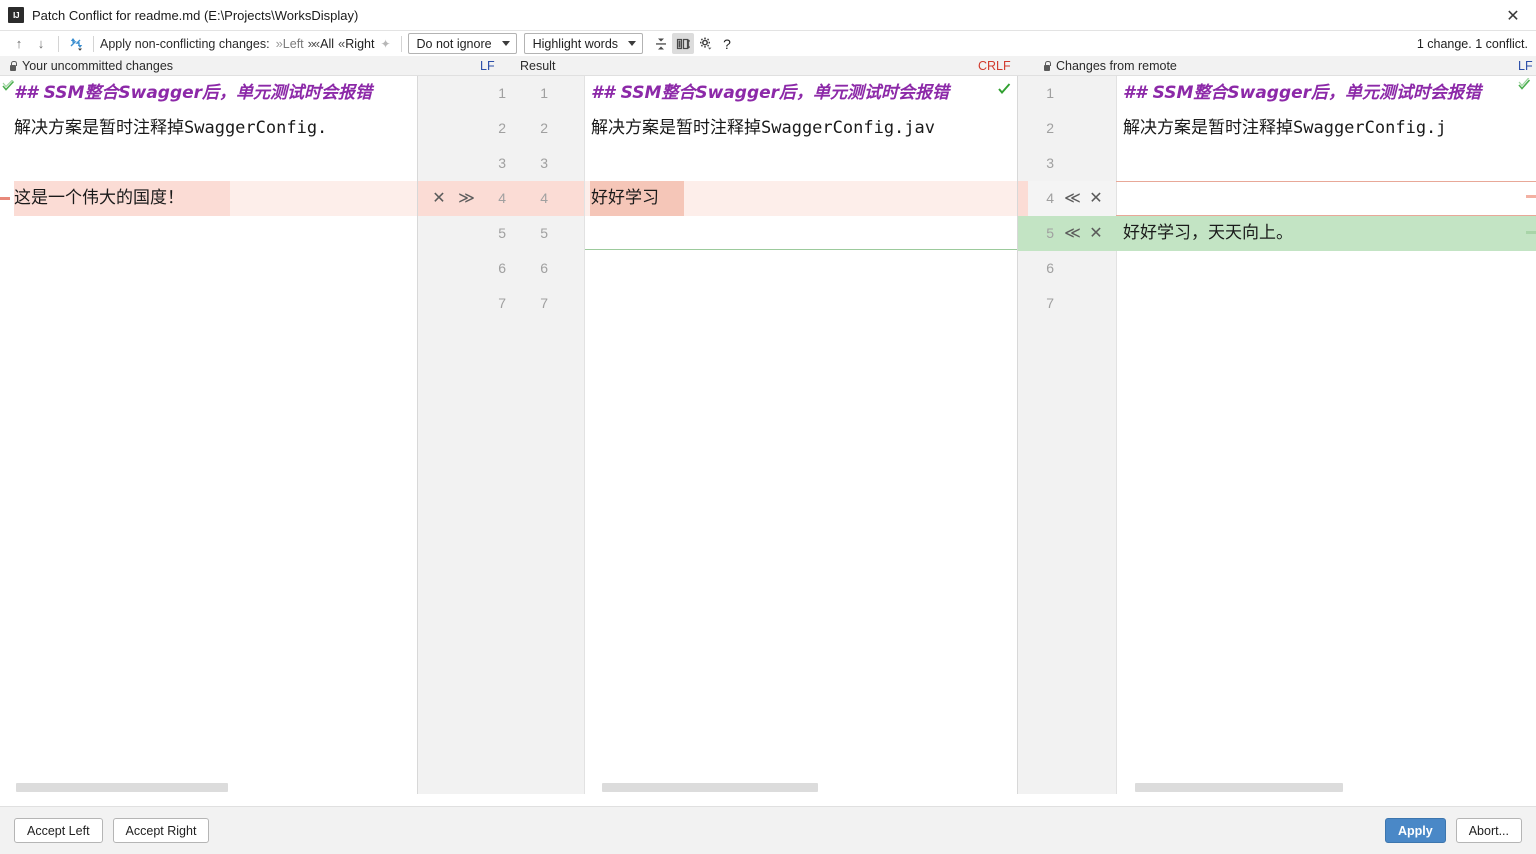  What do you see at coordinates (1531, 232) in the screenshot?
I see `right-edge-added-marker` at bounding box center [1531, 232].